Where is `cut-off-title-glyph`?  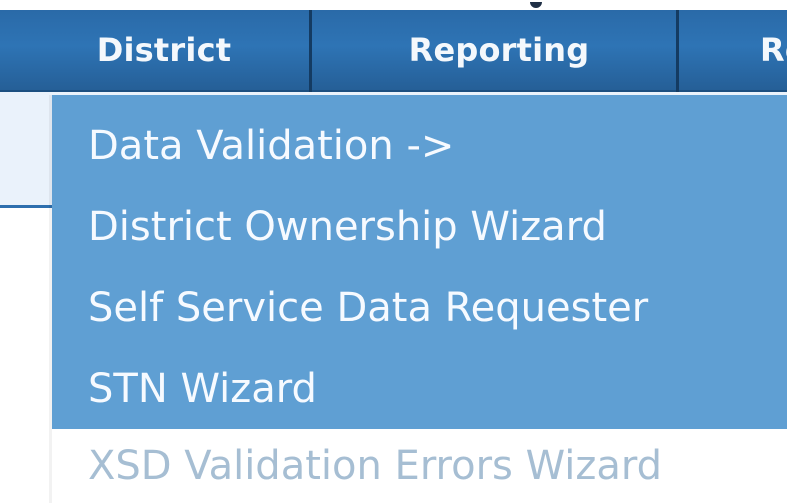
cut-off-title-glyph is located at coordinates (536, 4).